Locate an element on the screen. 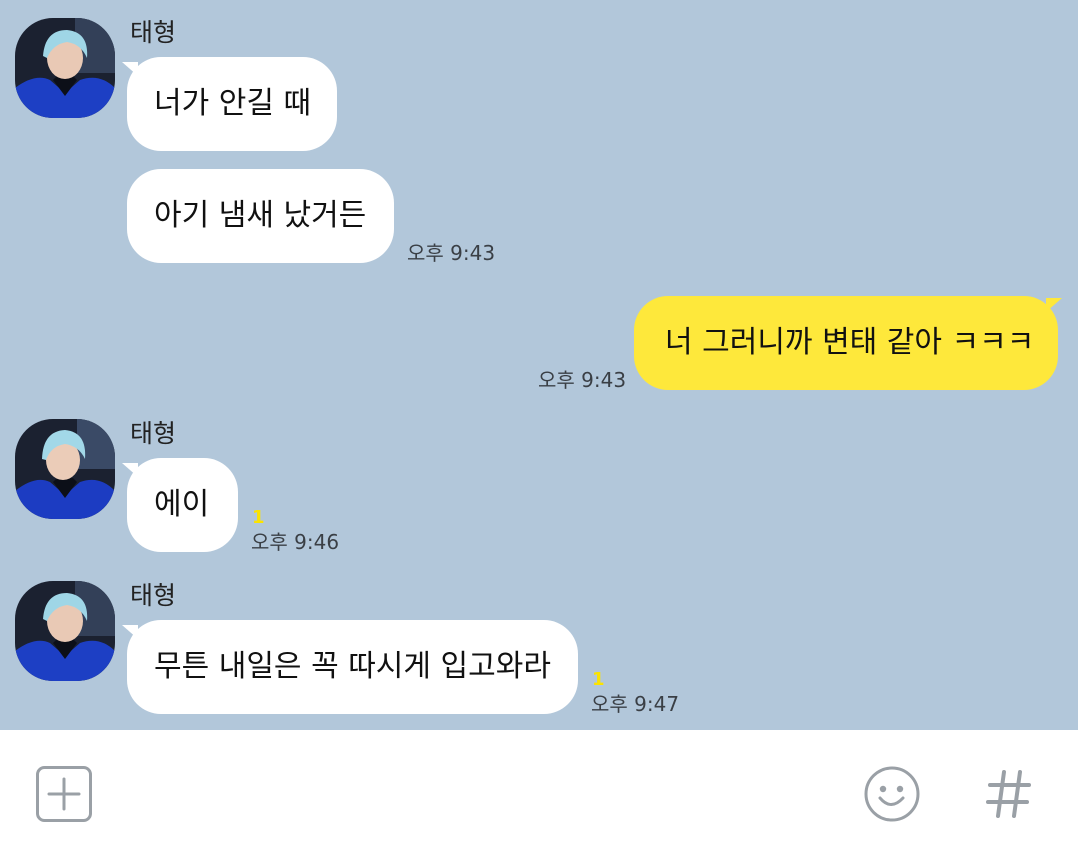  emoji-button is located at coordinates (892, 796).